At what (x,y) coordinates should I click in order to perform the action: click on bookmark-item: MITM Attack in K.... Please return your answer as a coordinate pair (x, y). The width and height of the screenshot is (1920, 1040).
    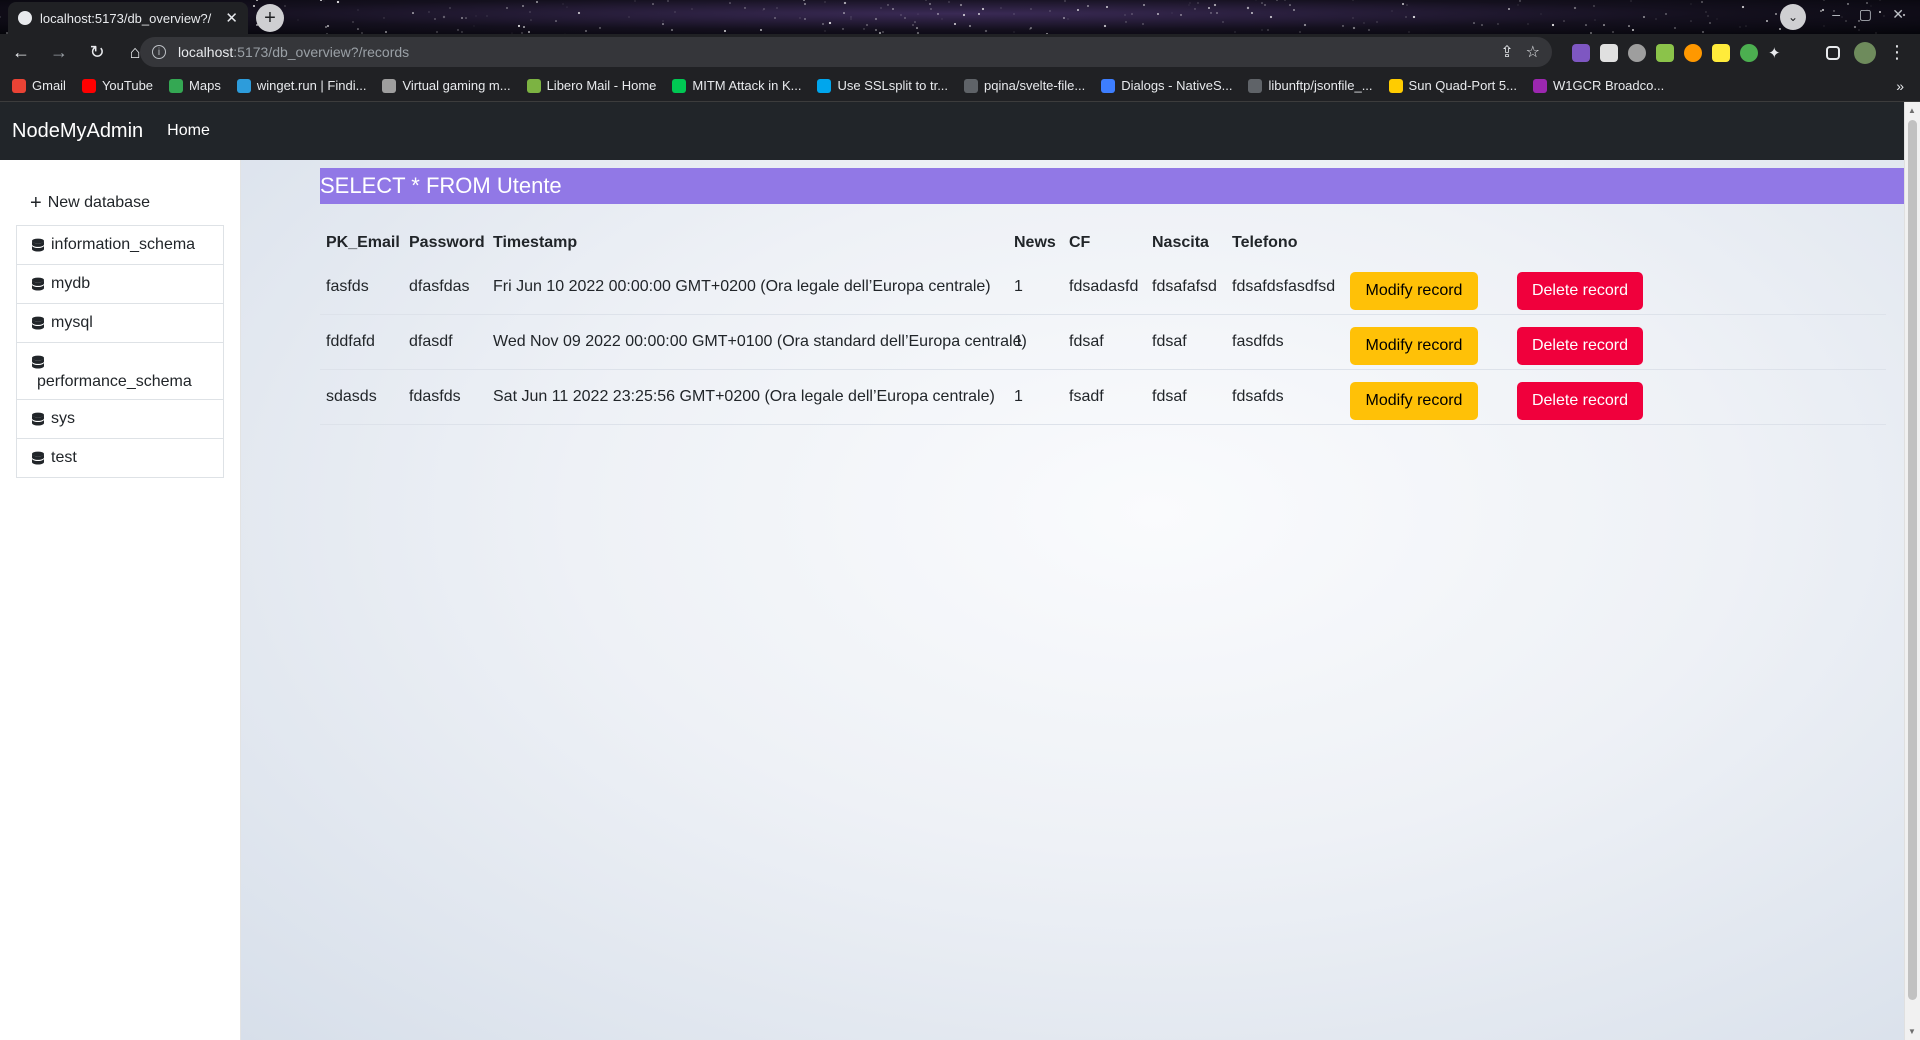
    Looking at the image, I should click on (736, 85).